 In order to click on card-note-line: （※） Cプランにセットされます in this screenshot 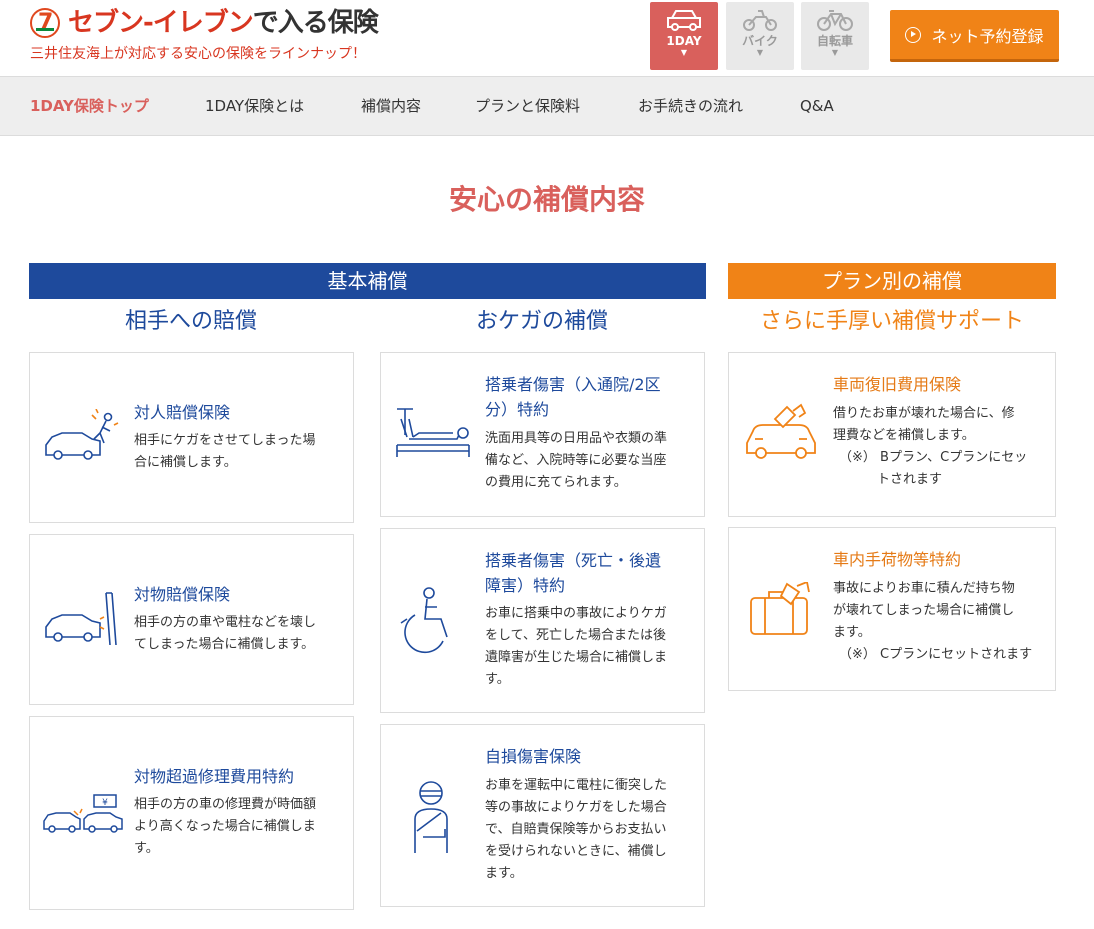, I will do `click(936, 654)`.